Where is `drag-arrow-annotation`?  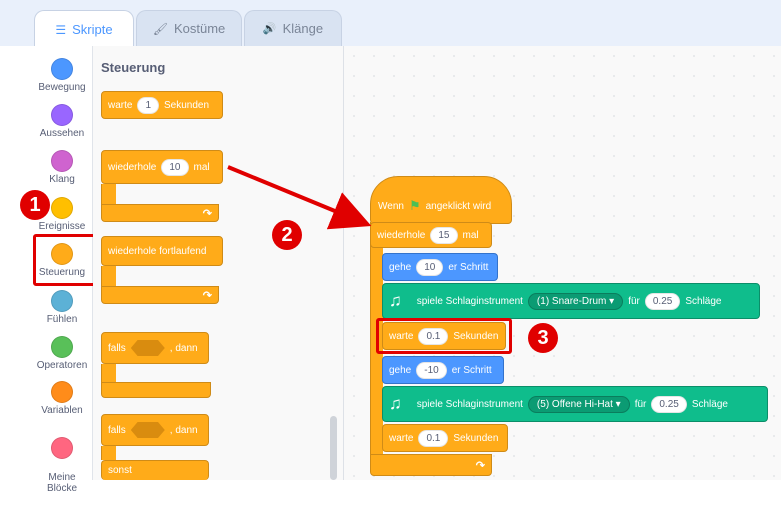 drag-arrow-annotation is located at coordinates (299, 197).